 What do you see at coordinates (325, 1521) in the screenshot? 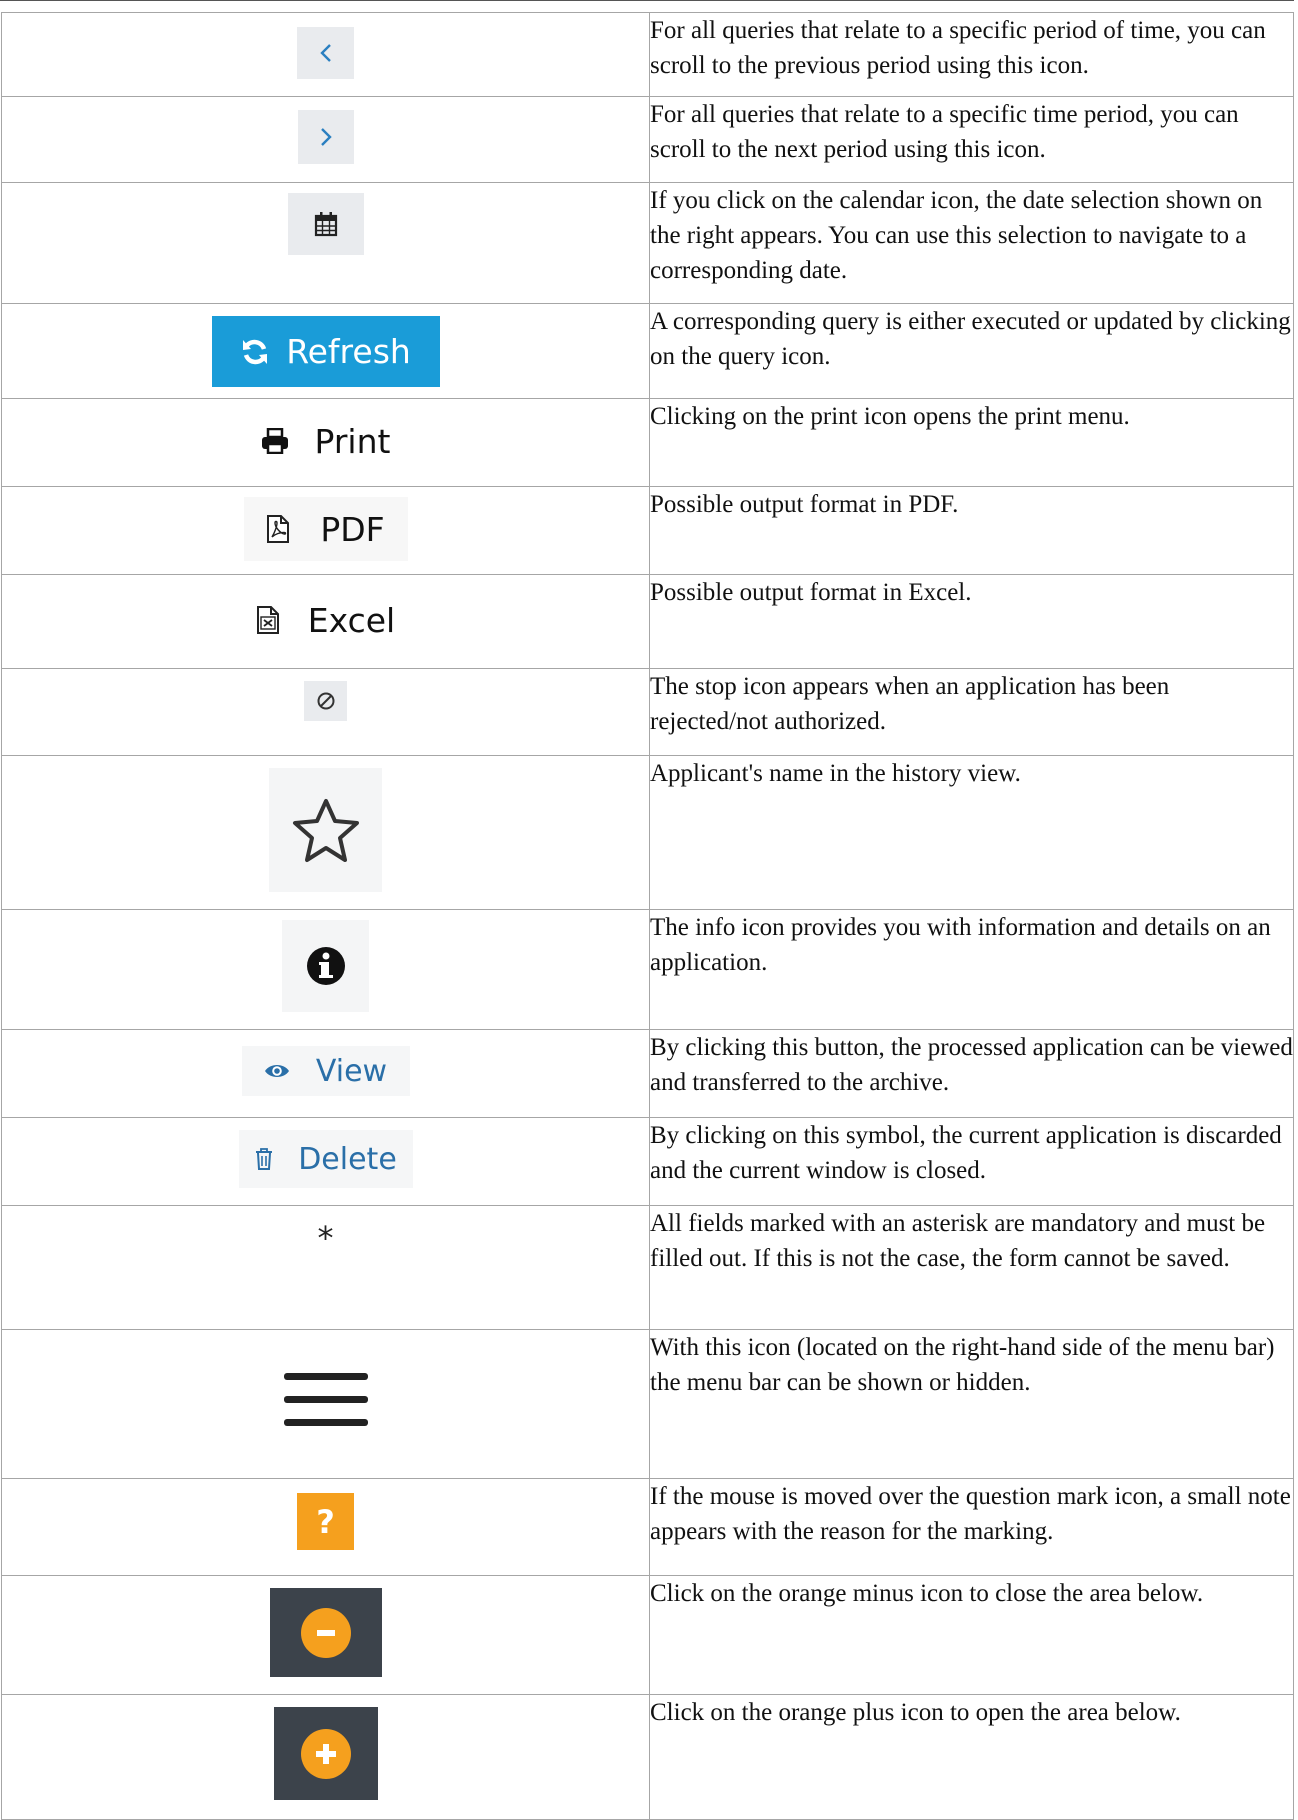
I see `question-mark-icon: ?` at bounding box center [325, 1521].